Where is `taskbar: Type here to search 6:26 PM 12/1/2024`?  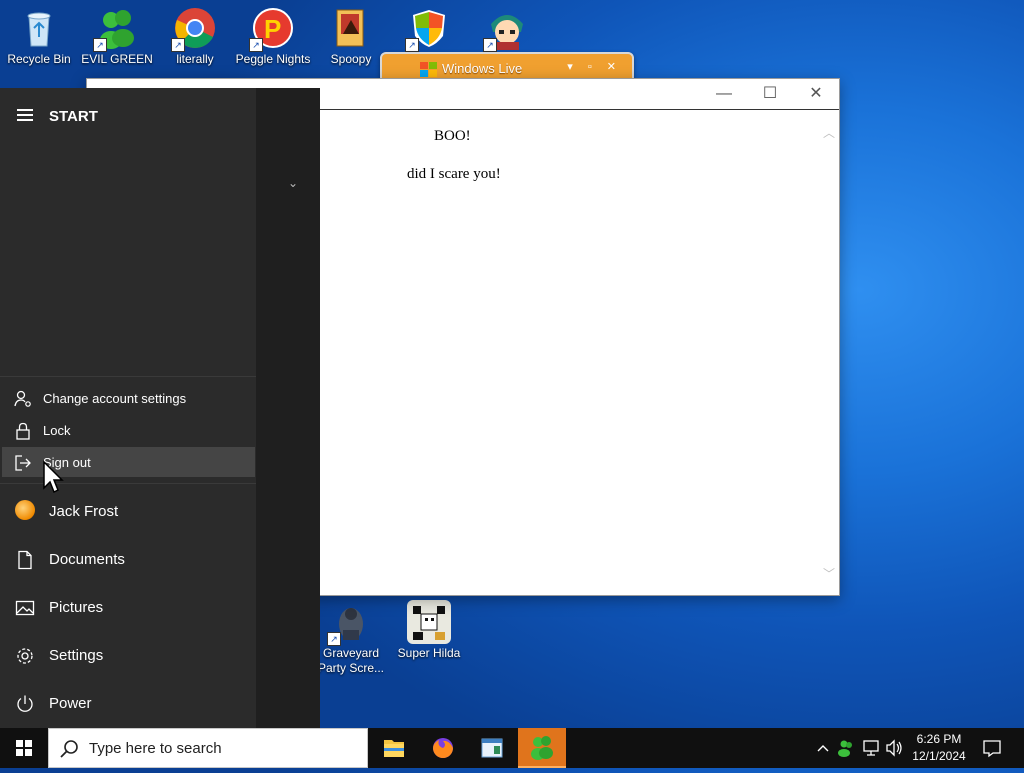
taskbar: Type here to search 6:26 PM 12/1/2024 is located at coordinates (512, 748).